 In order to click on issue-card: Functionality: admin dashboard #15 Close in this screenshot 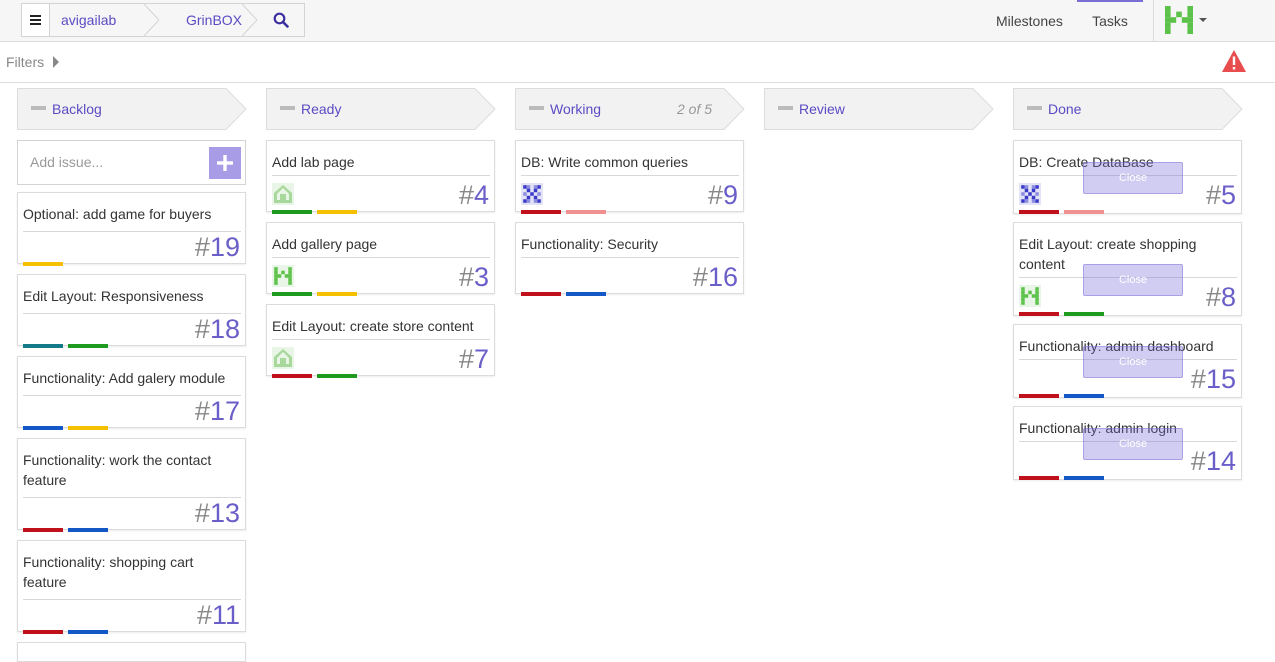, I will do `click(1127, 361)`.